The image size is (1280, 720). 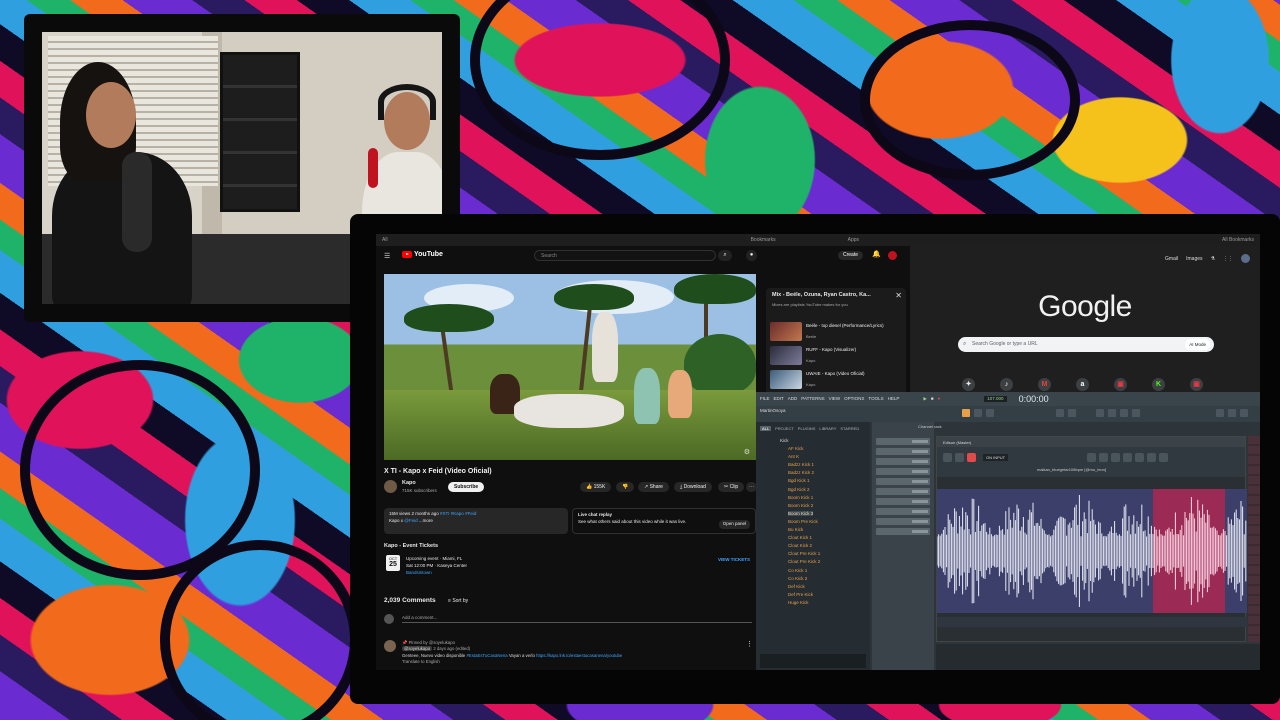 I want to click on shortcut-icon: K, so click(x=1158, y=384).